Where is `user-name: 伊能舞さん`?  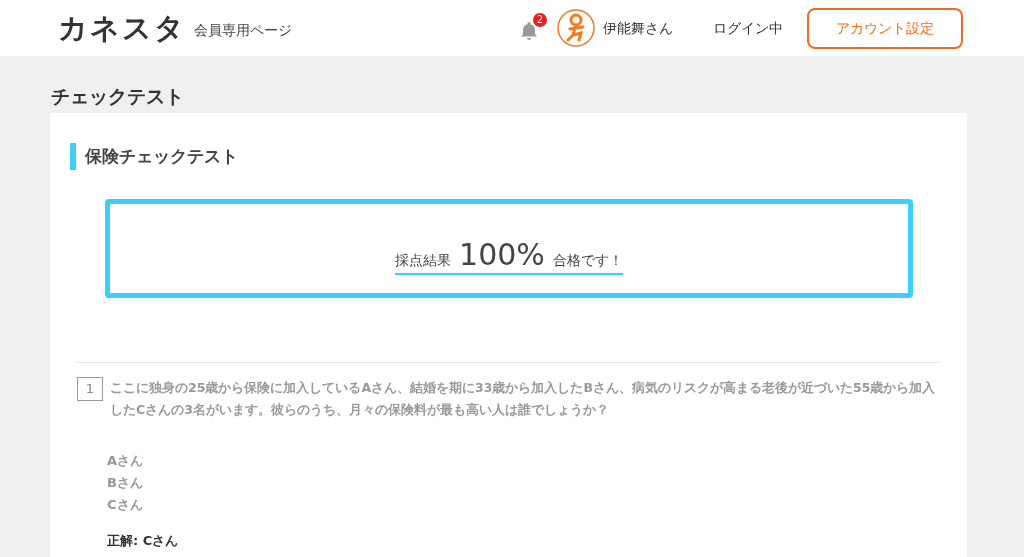 user-name: 伊能舞さん is located at coordinates (638, 28).